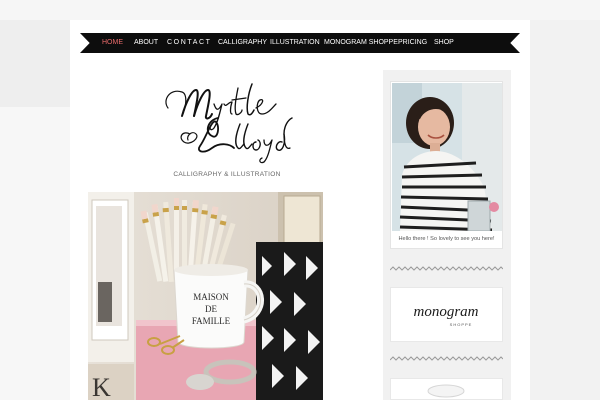  Describe the element at coordinates (300, 10) in the screenshot. I see `page-background-top` at that location.